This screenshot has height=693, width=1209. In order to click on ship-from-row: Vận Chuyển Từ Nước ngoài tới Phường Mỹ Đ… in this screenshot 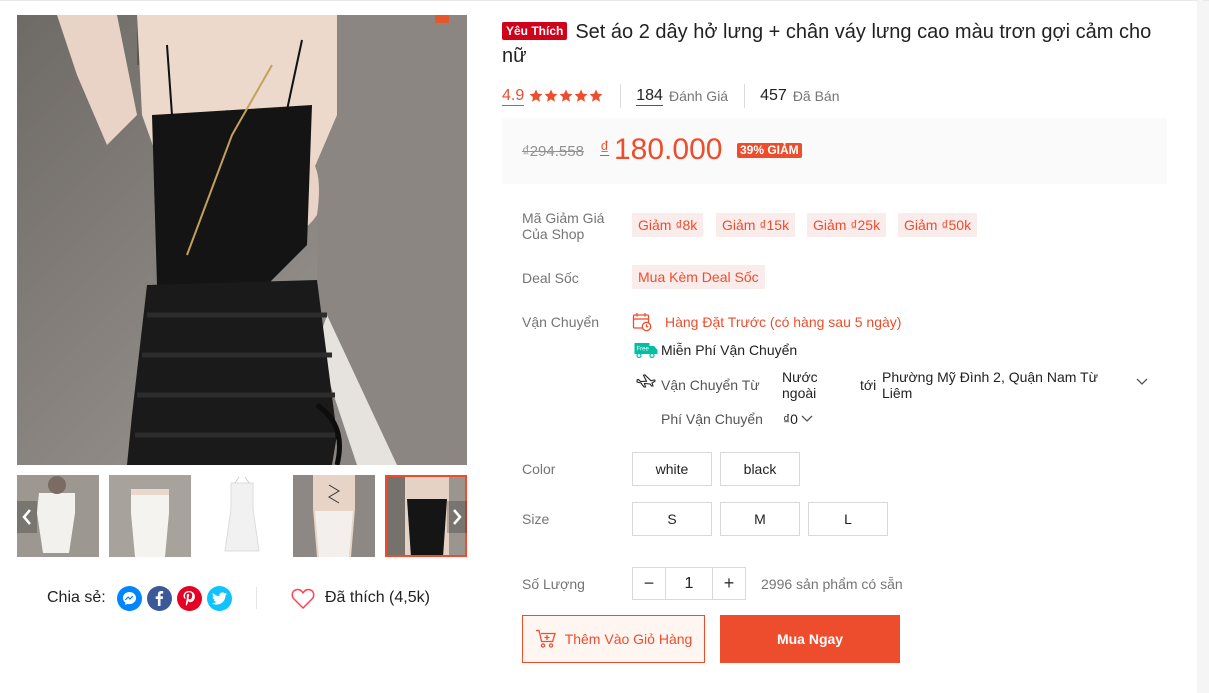, I will do `click(896, 385)`.